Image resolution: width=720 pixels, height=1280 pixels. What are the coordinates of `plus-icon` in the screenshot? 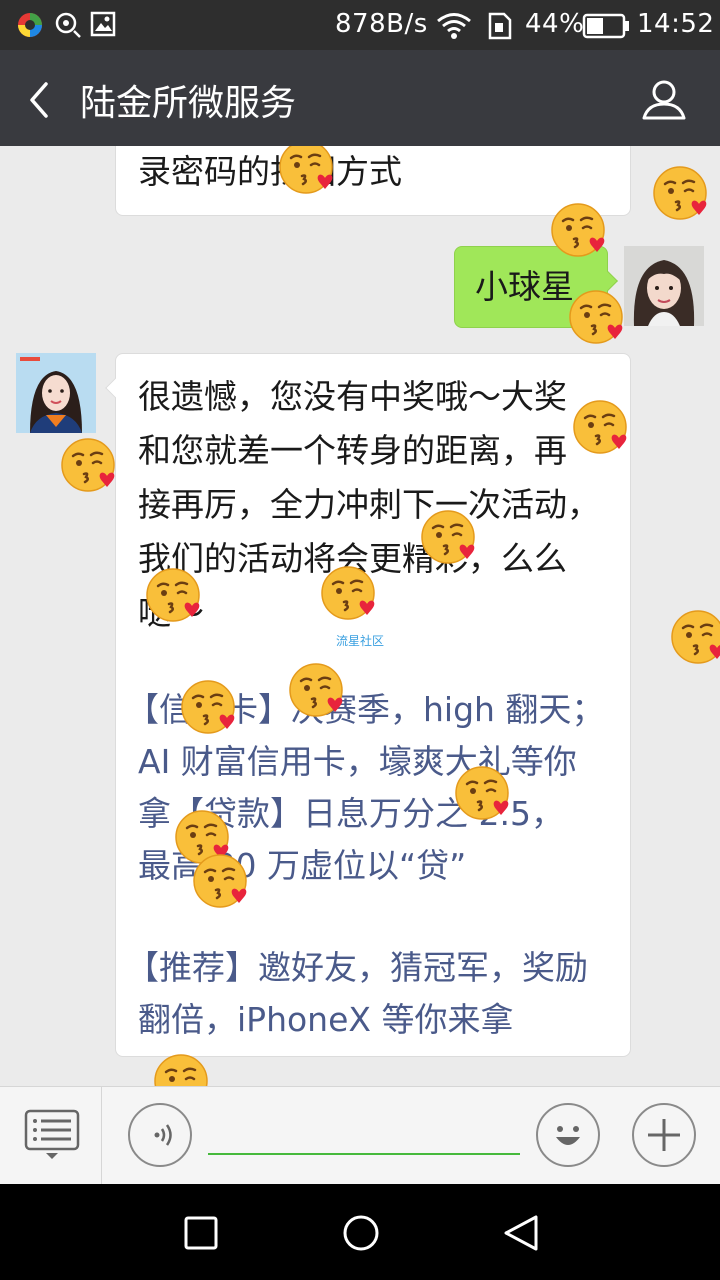 It's located at (664, 1135).